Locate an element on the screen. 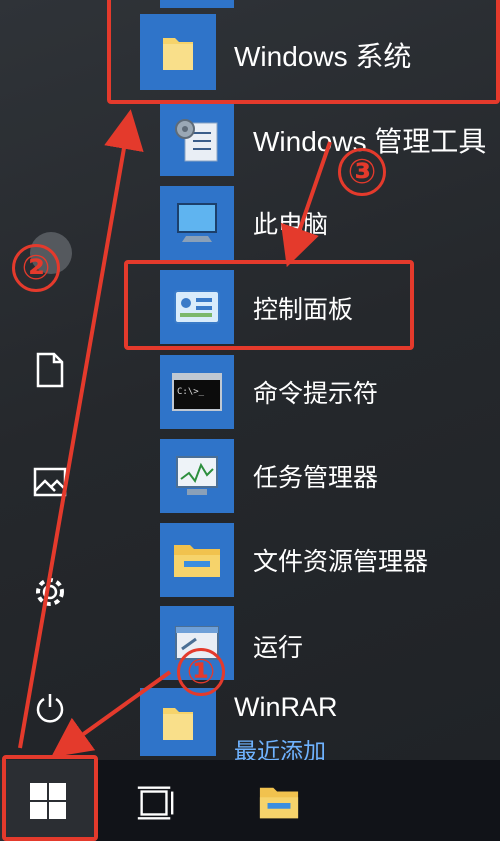 The image size is (500, 841). user-avatar is located at coordinates (51, 253).